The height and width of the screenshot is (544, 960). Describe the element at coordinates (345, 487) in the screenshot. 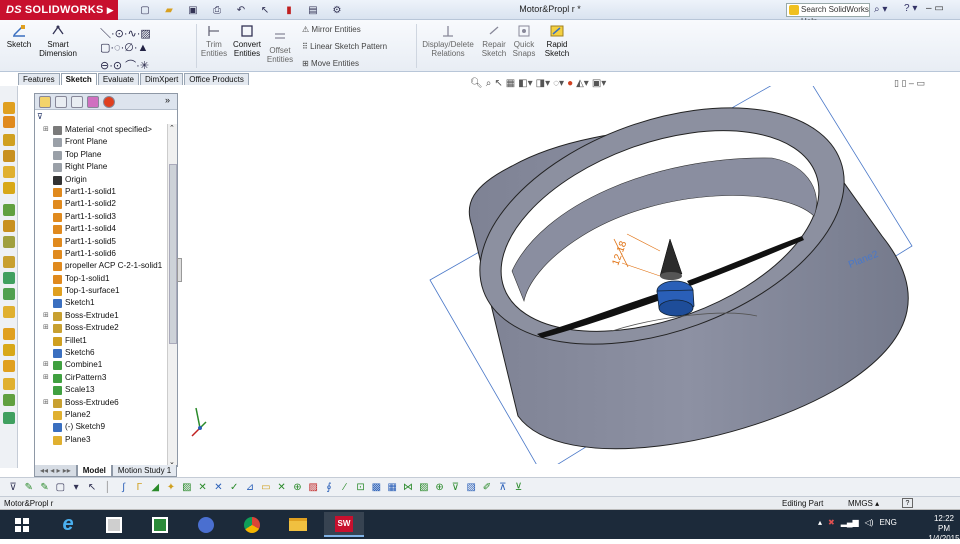

I see `sketch-relation-tool-icon: ∕` at that location.